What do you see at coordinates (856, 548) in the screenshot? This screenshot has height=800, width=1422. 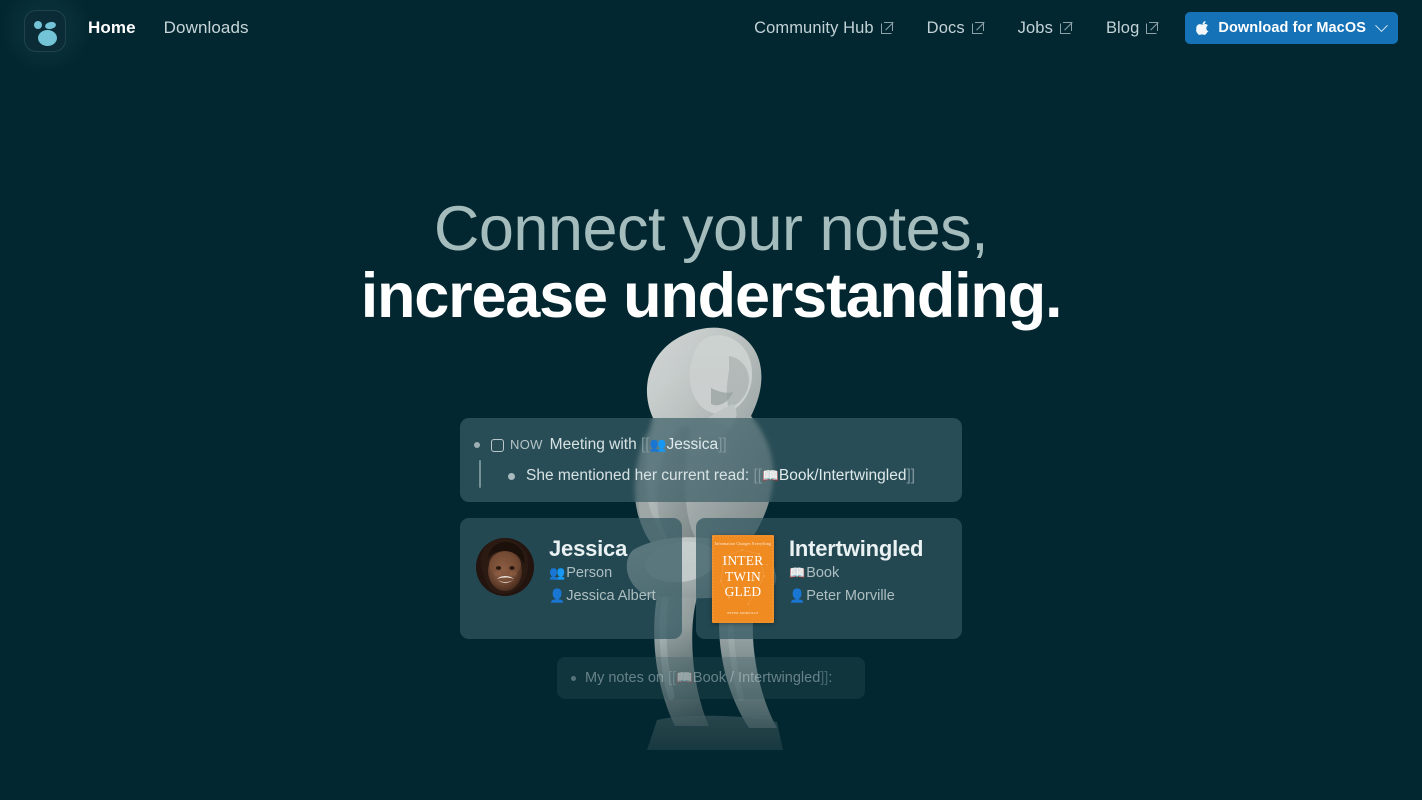 I see `page-title-intertwingled: Intertwingled` at bounding box center [856, 548].